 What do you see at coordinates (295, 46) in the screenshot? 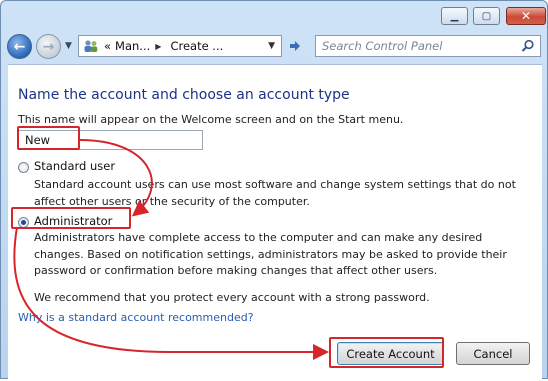
I see `refresh-icon` at bounding box center [295, 46].